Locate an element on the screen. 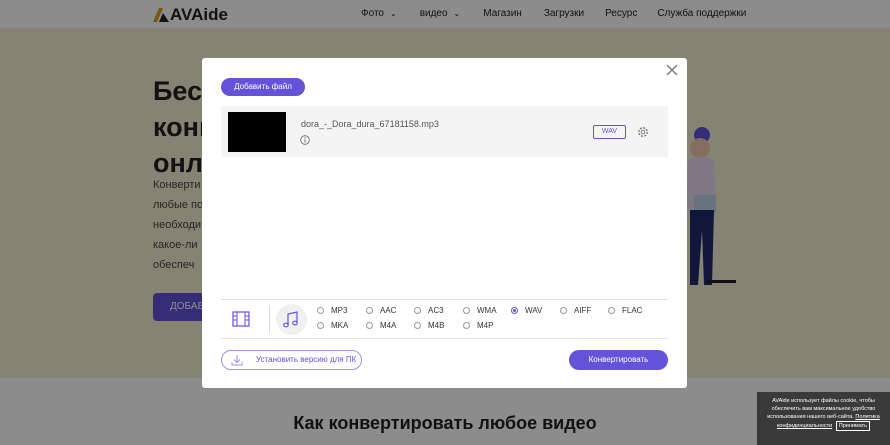 This screenshot has height=445, width=890. format-option-m4p: M4P is located at coordinates (478, 325).